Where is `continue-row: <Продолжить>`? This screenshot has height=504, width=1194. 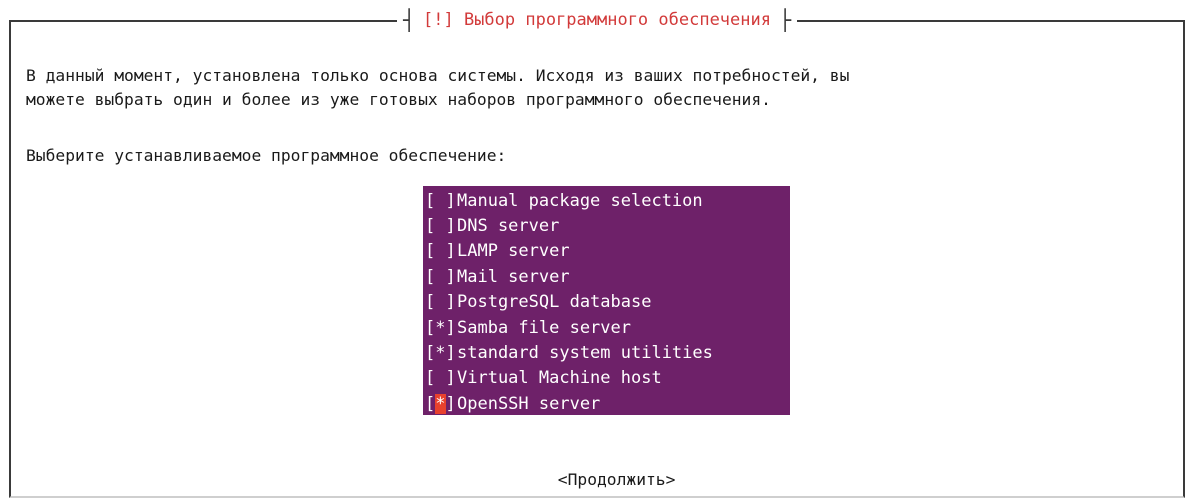 continue-row: <Продолжить> is located at coordinates (597, 474).